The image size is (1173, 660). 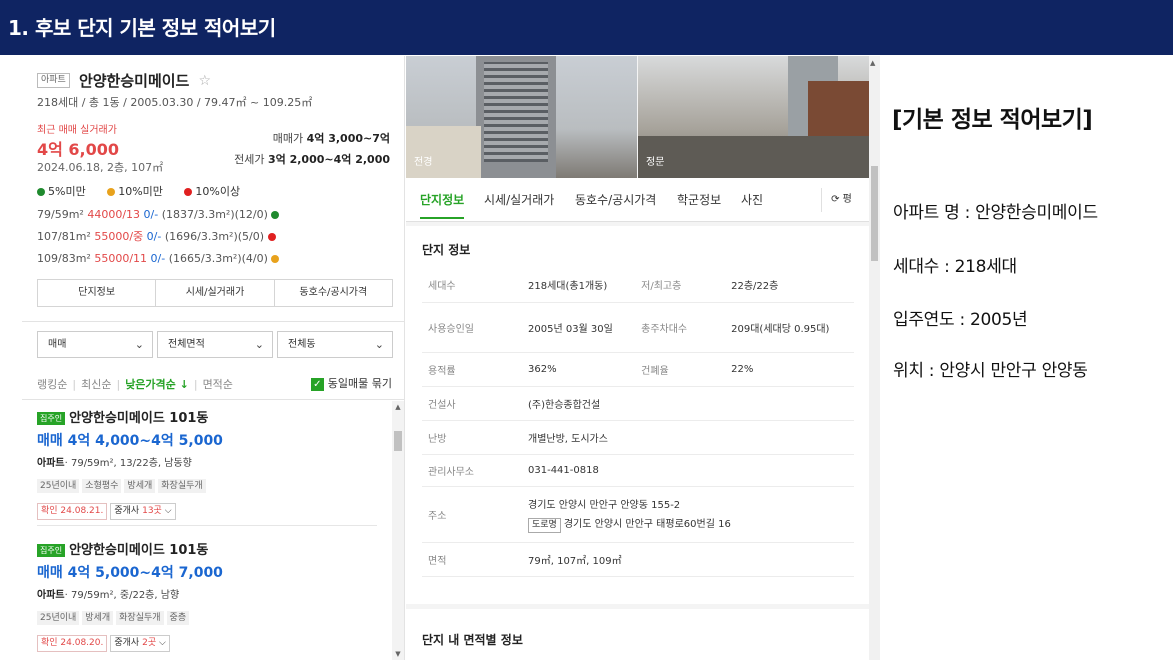 I want to click on table-row: 사용승인일 2005년 03월 30일 총주차대수 209대(세대당 0.95대), so click(x=638, y=327).